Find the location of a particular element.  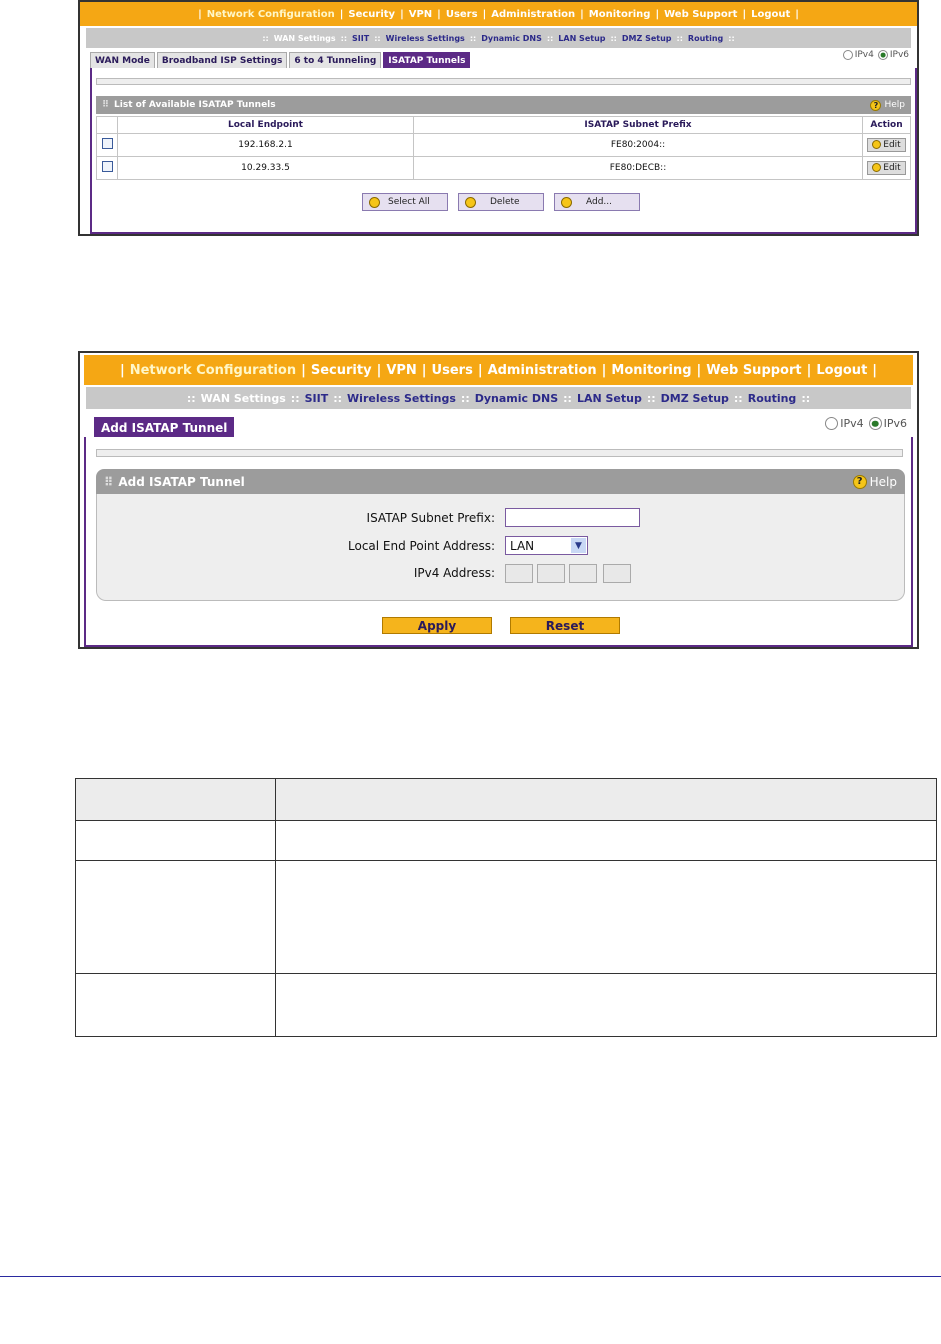

table-row: 192.168.2.1 FE80:2004:: Edit is located at coordinates (503, 145).